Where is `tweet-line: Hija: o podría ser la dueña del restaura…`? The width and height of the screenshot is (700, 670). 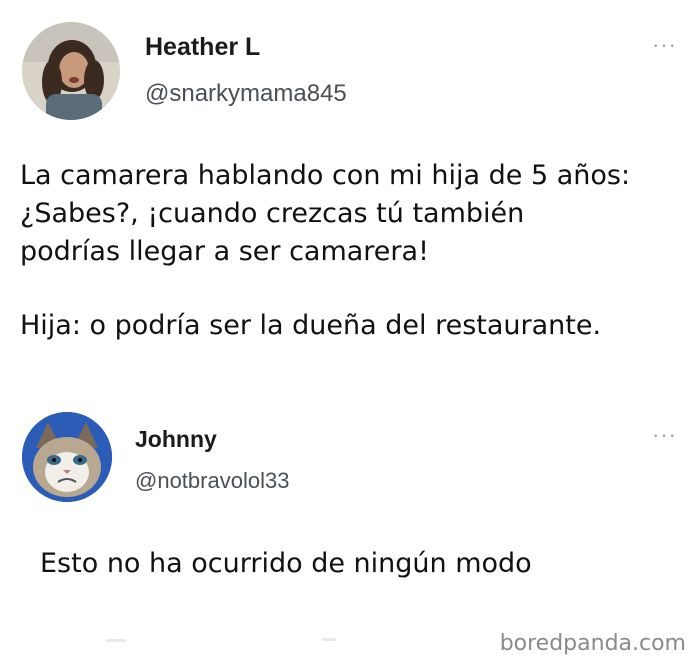
tweet-line: Hija: o podría ser la dueña del restaura… is located at coordinates (311, 325).